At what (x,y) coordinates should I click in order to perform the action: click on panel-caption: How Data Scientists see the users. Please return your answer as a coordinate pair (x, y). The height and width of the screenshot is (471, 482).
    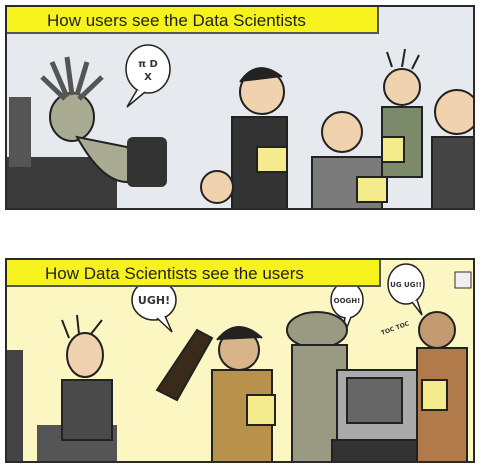
    Looking at the image, I should click on (194, 273).